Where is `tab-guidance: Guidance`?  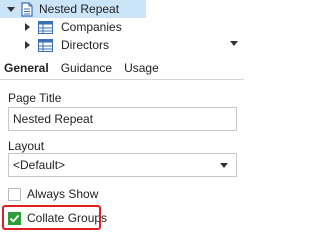
tab-guidance: Guidance is located at coordinates (86, 68).